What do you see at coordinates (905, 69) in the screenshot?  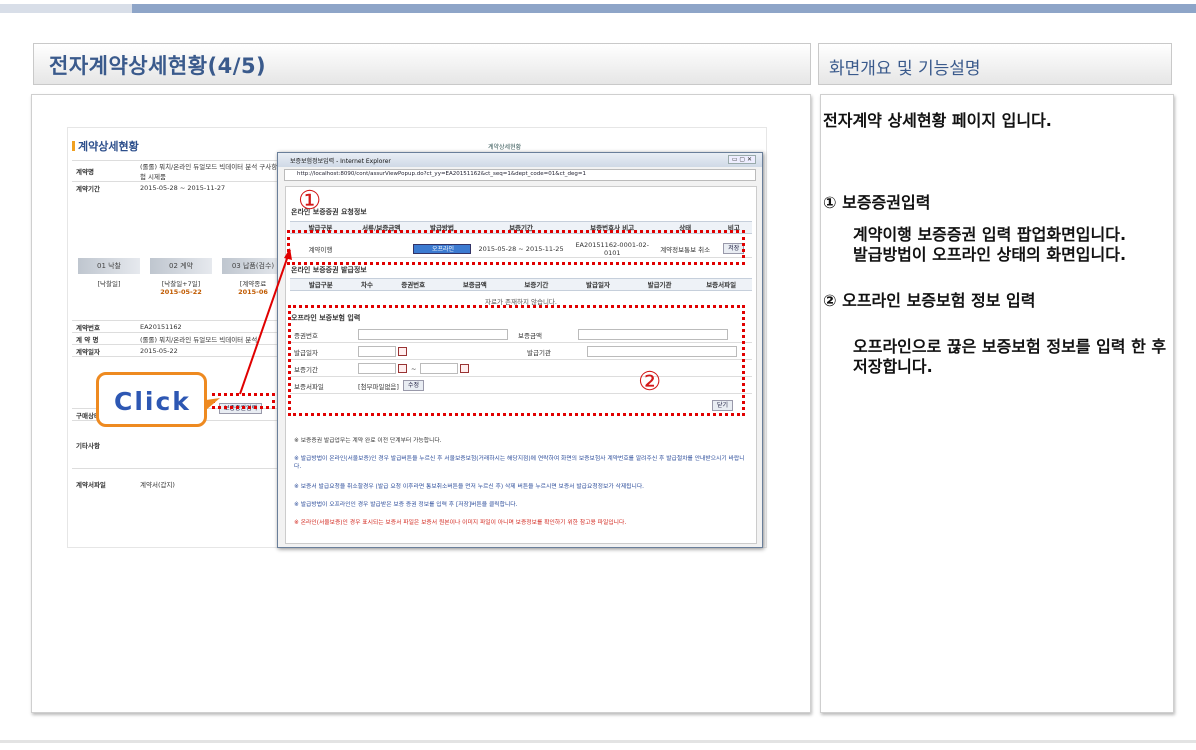 I see `right-panel-title: 화면개요 및 기능설명` at bounding box center [905, 69].